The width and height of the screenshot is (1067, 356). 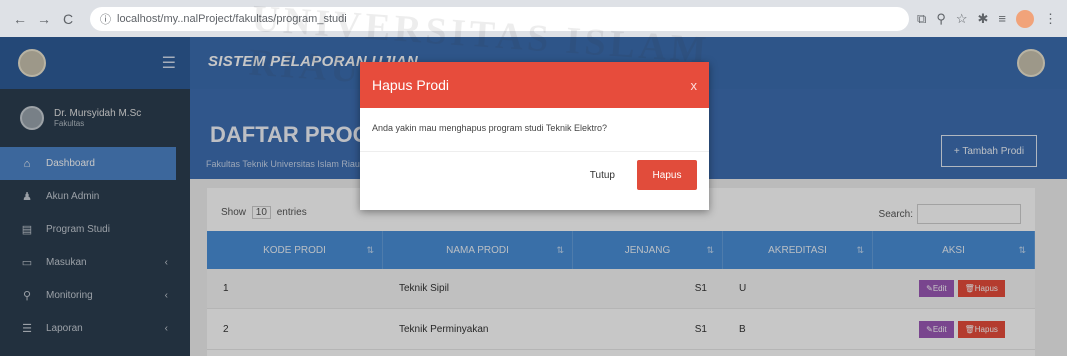 I want to click on extensions-icon: ✱, so click(x=983, y=19).